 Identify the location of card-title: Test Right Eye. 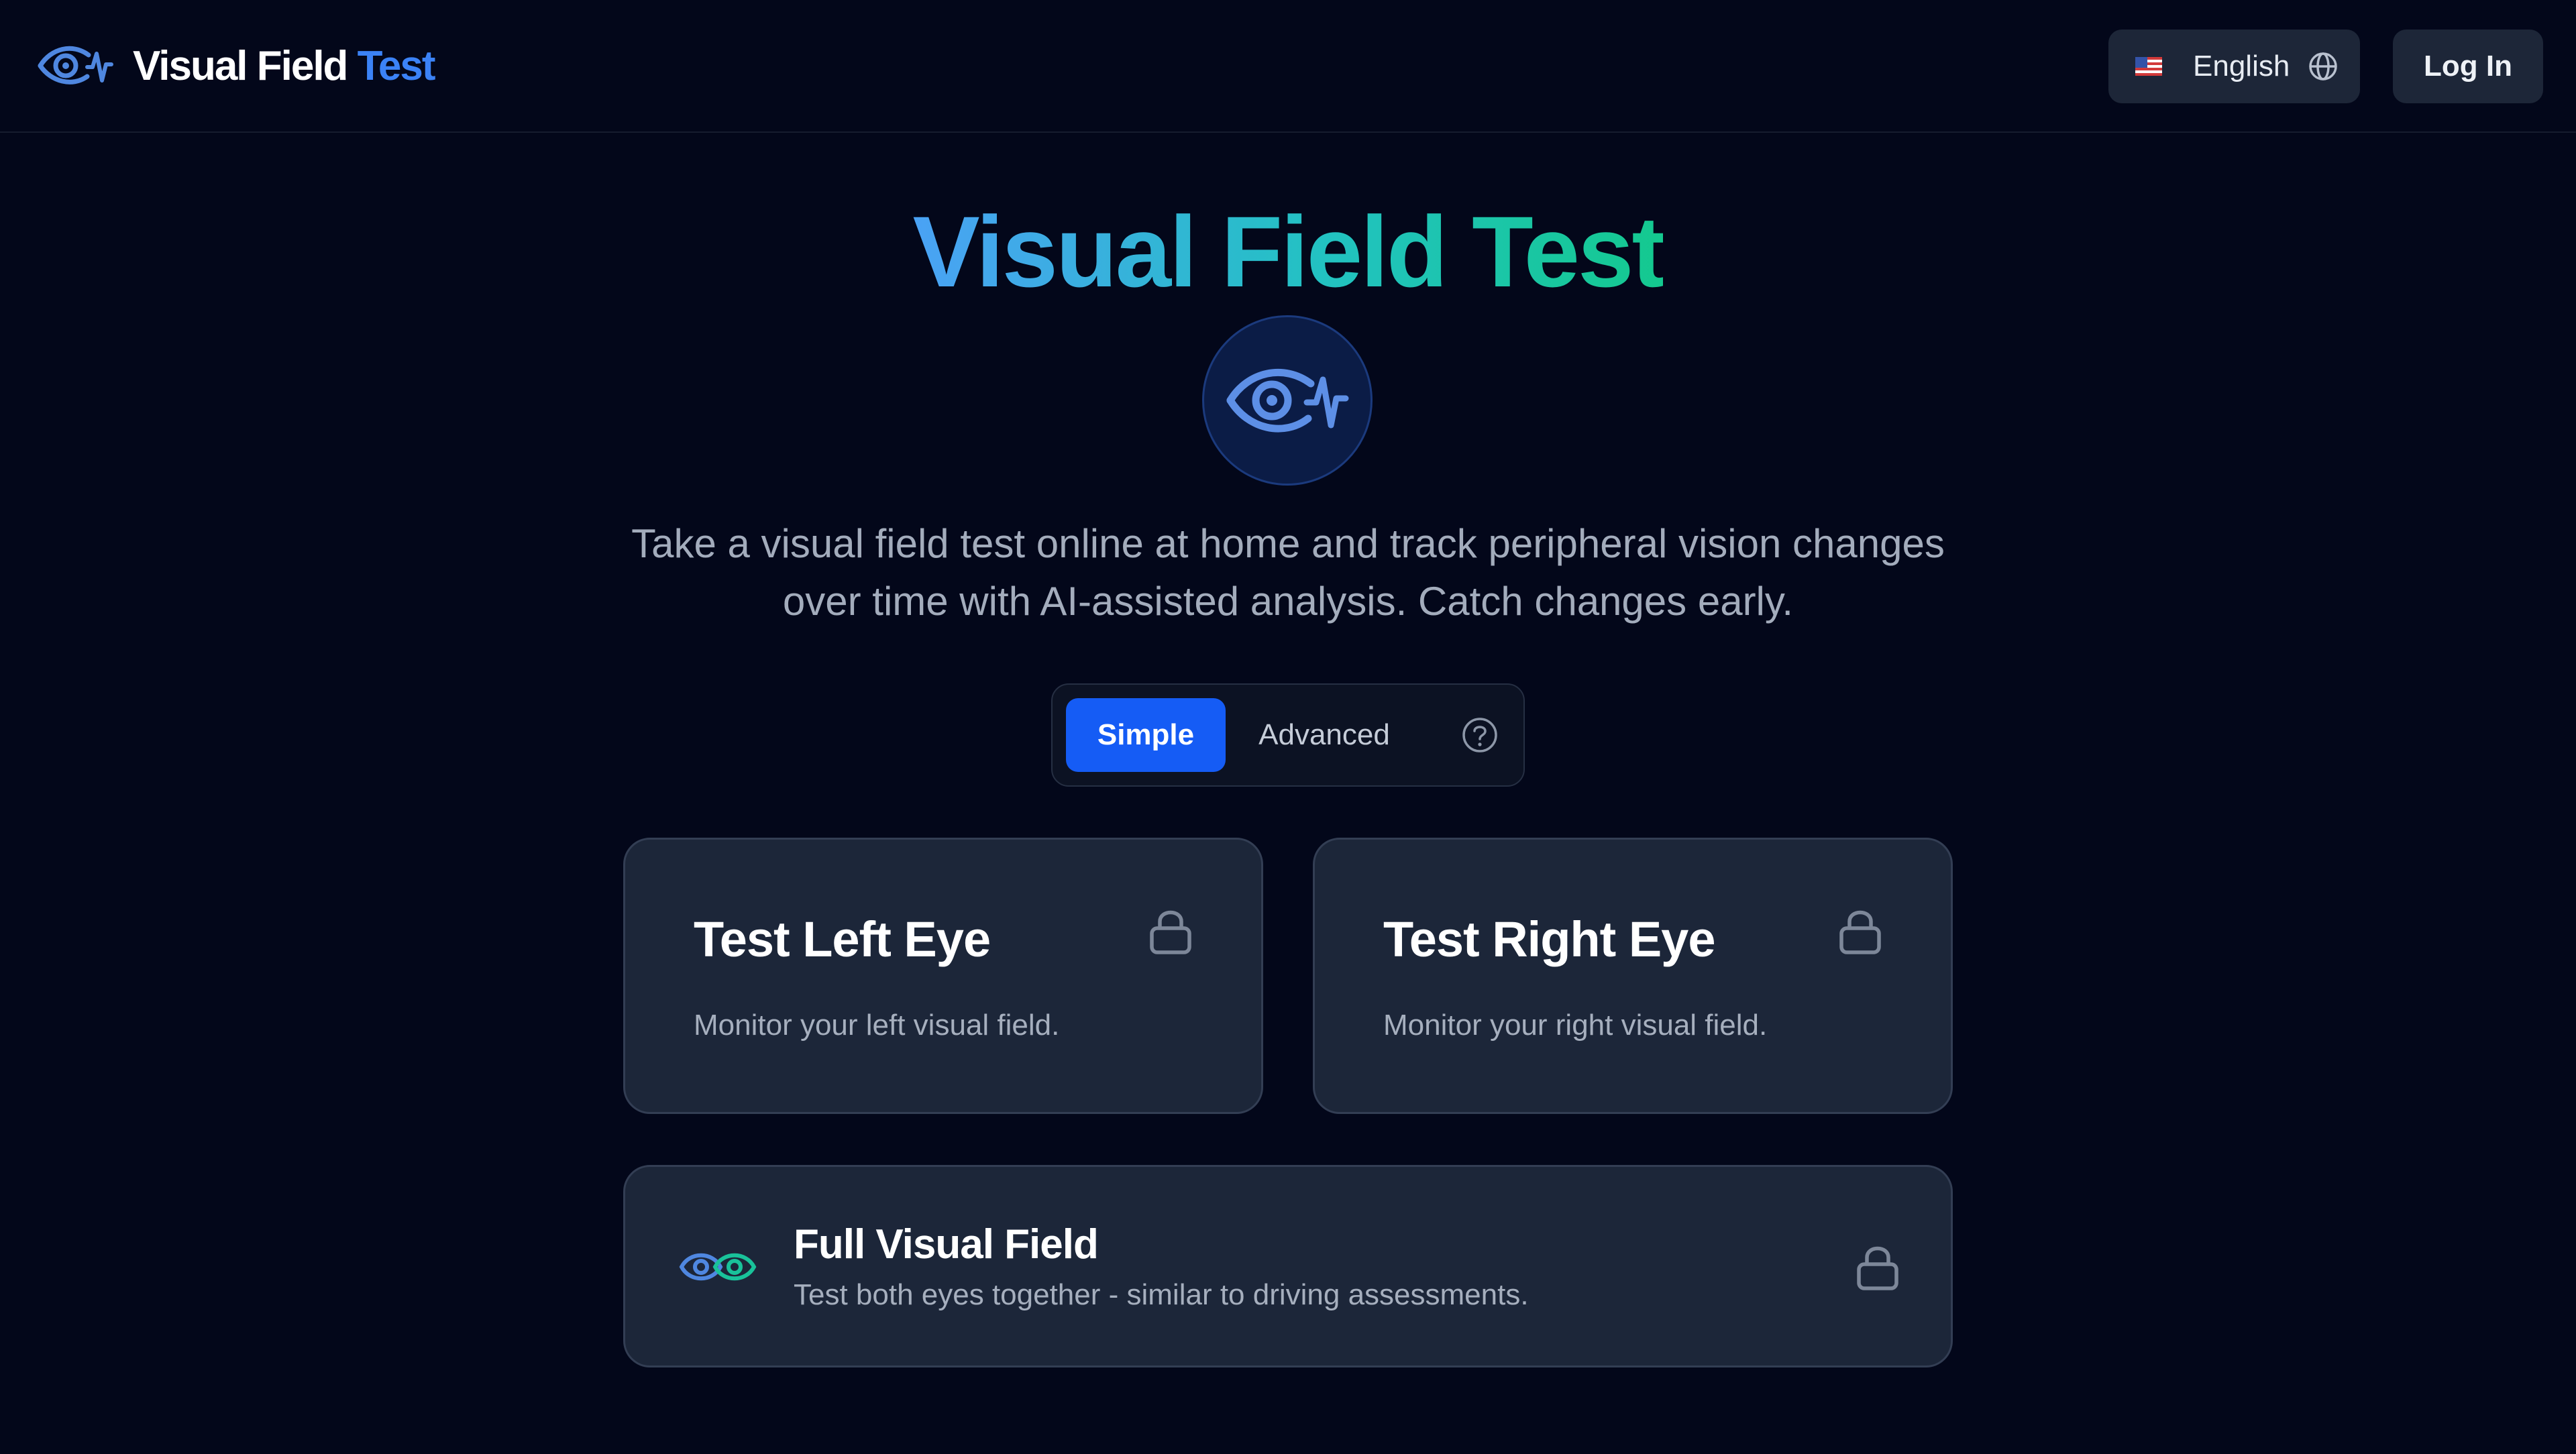
(1549, 939).